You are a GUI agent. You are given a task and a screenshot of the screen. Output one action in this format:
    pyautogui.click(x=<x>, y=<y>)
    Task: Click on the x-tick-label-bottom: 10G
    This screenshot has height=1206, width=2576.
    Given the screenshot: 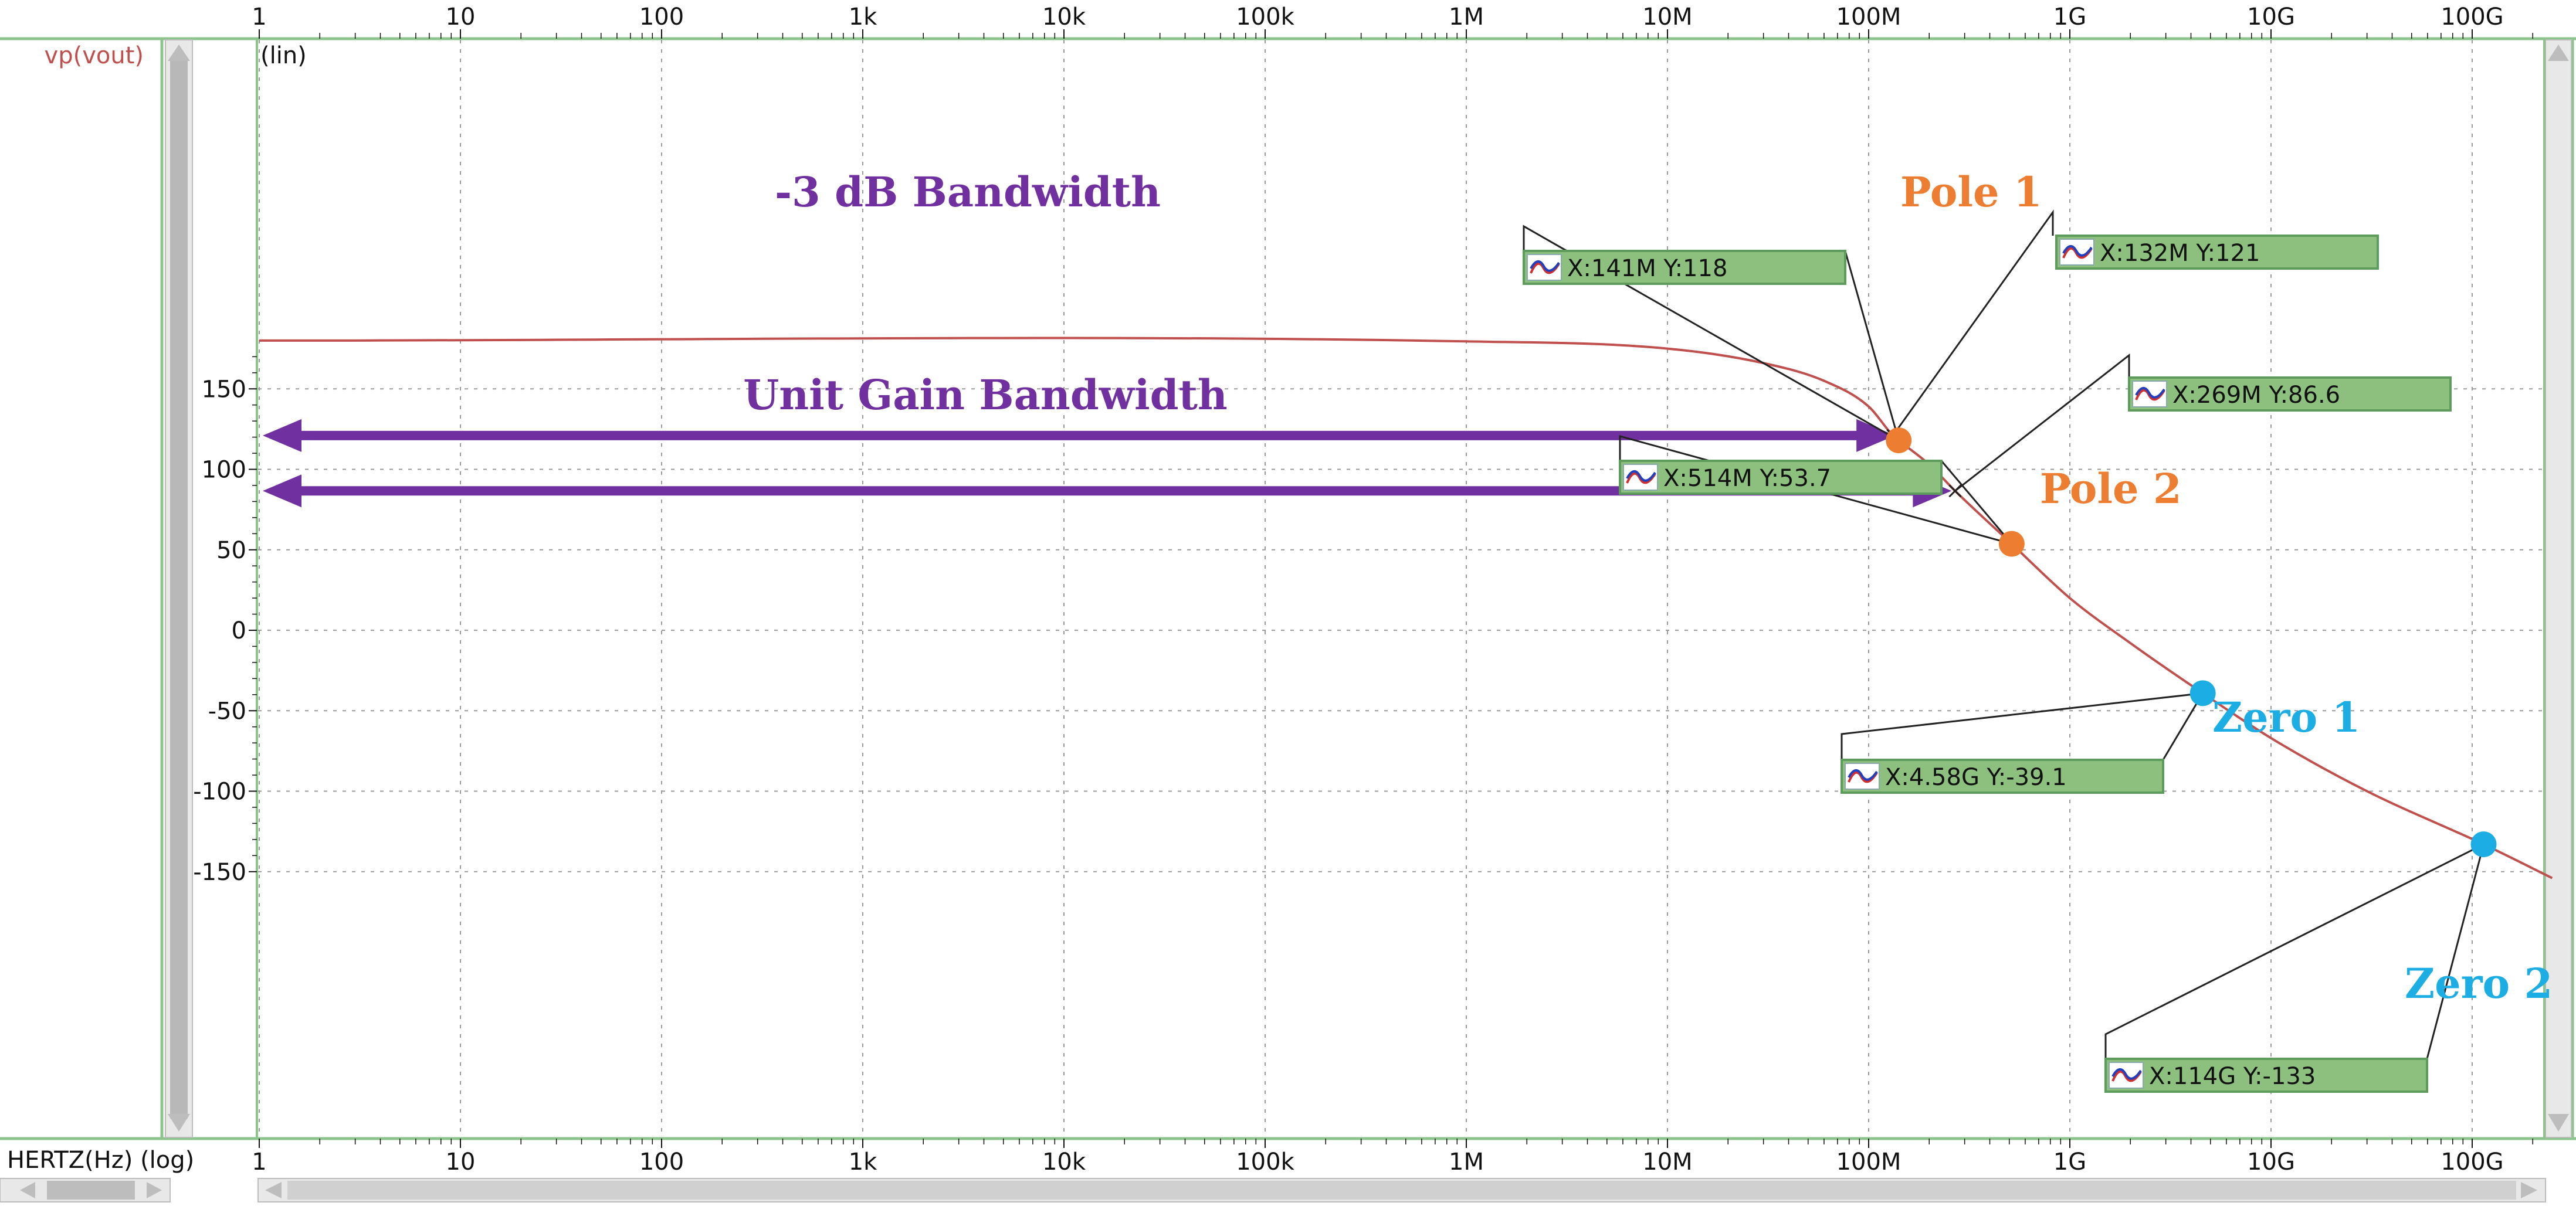 What is the action you would take?
    pyautogui.click(x=2271, y=1162)
    